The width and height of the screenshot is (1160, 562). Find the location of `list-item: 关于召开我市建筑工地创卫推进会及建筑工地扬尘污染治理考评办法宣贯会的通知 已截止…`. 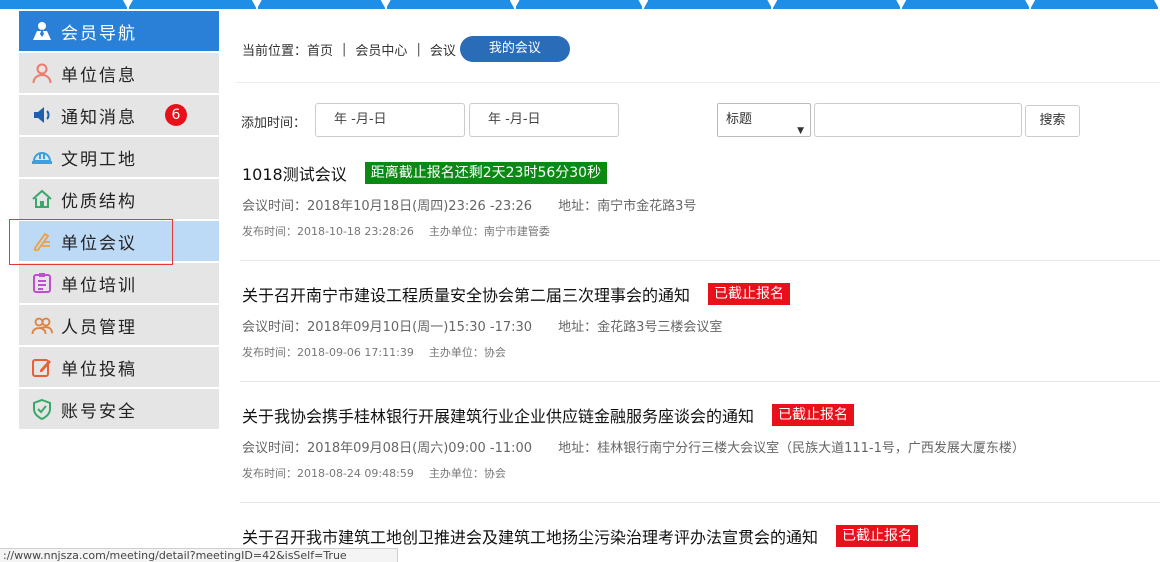

list-item: 关于召开我市建筑工地创卫推进会及建筑工地扬尘污染治理考评办法宣贯会的通知 已截止… is located at coordinates (692, 536).